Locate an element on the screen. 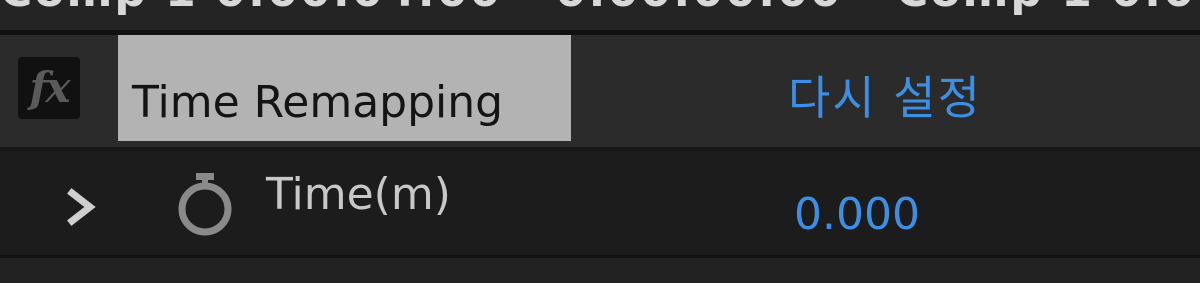  fx-icon: fx is located at coordinates (49, 88).